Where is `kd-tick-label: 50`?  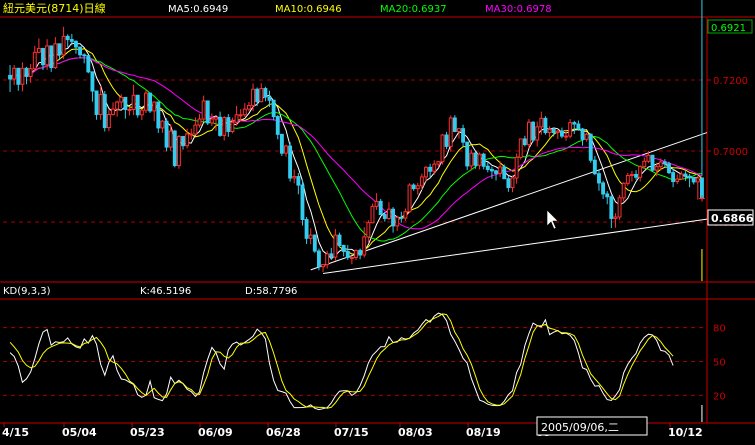
kd-tick-label: 50 is located at coordinates (719, 363).